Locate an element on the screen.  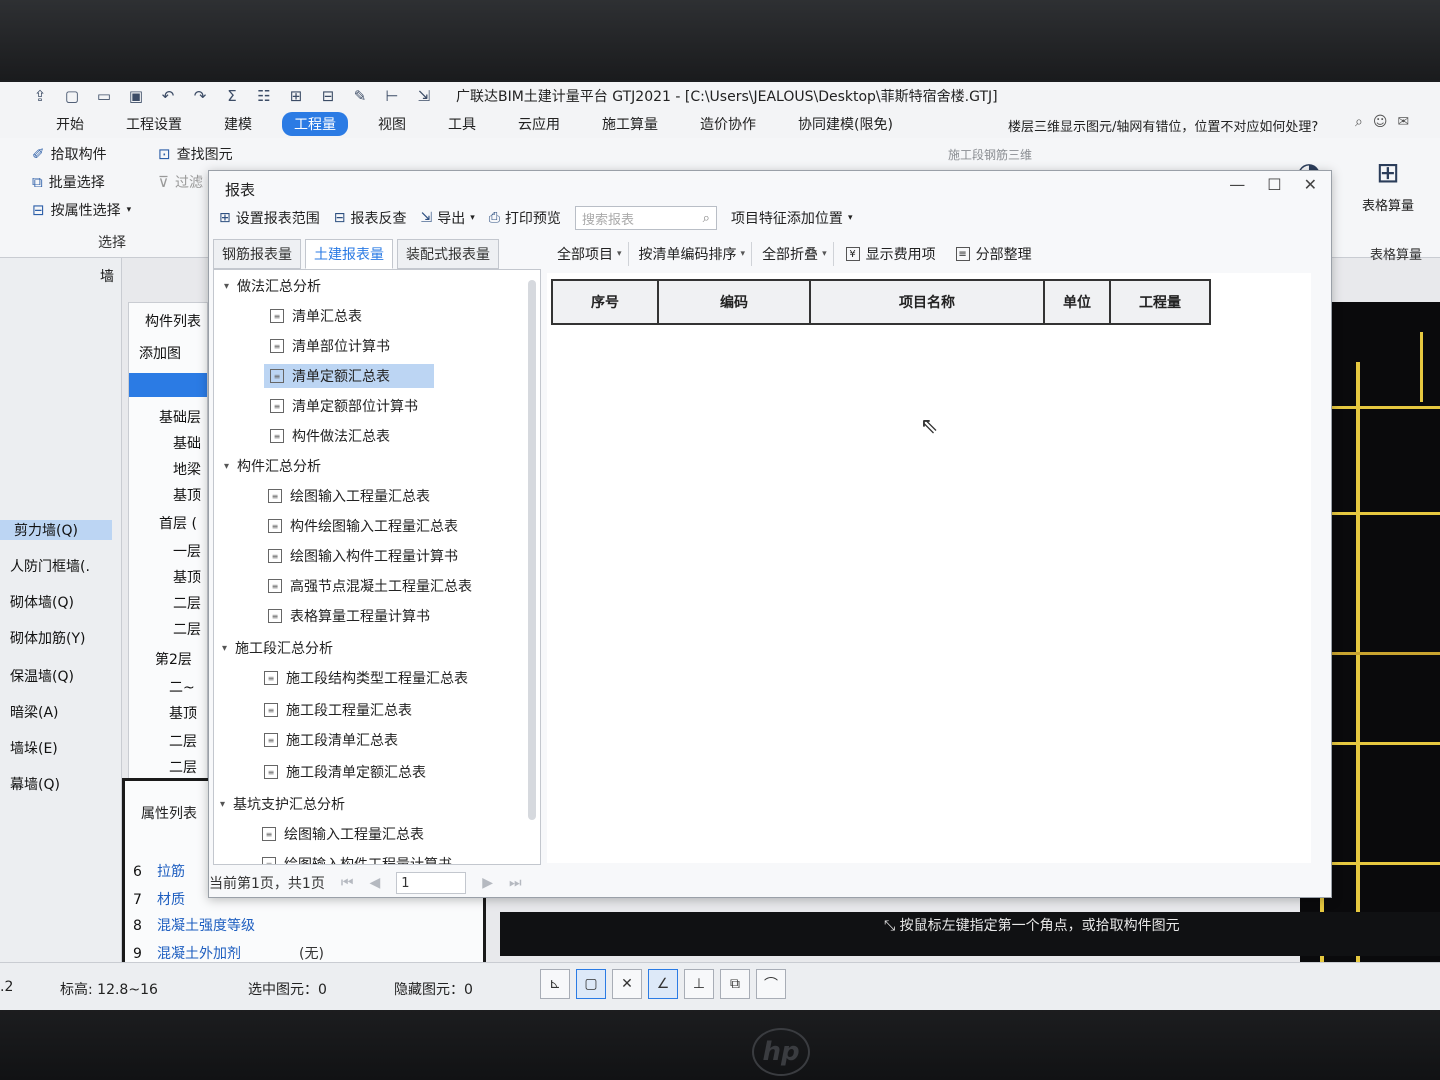
list-item: 基础 is located at coordinates (187, 443).